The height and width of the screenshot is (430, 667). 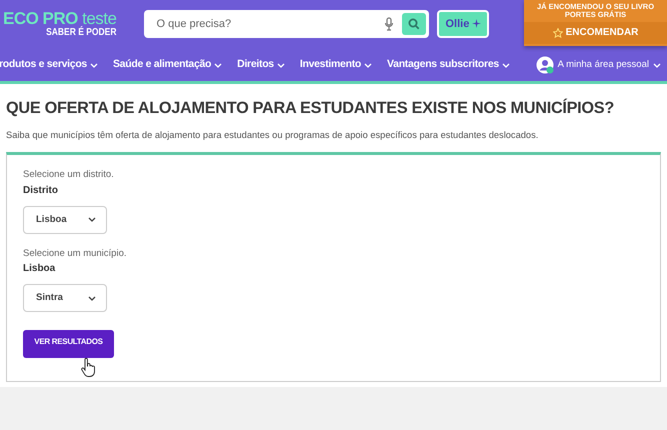 I want to click on account-menu: A minha área pessoal, so click(x=598, y=65).